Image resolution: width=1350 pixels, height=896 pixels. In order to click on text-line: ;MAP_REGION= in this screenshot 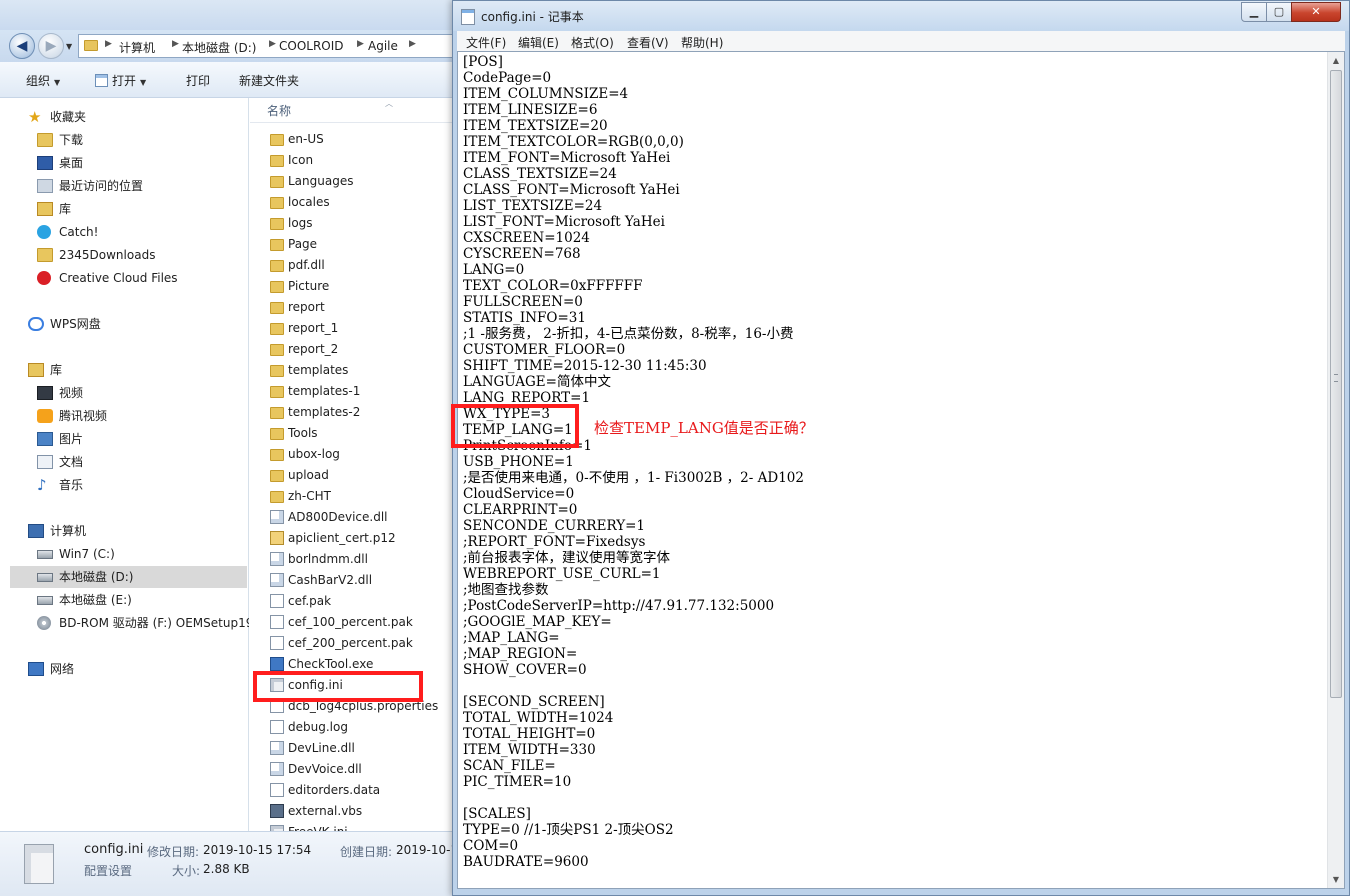, I will do `click(520, 654)`.